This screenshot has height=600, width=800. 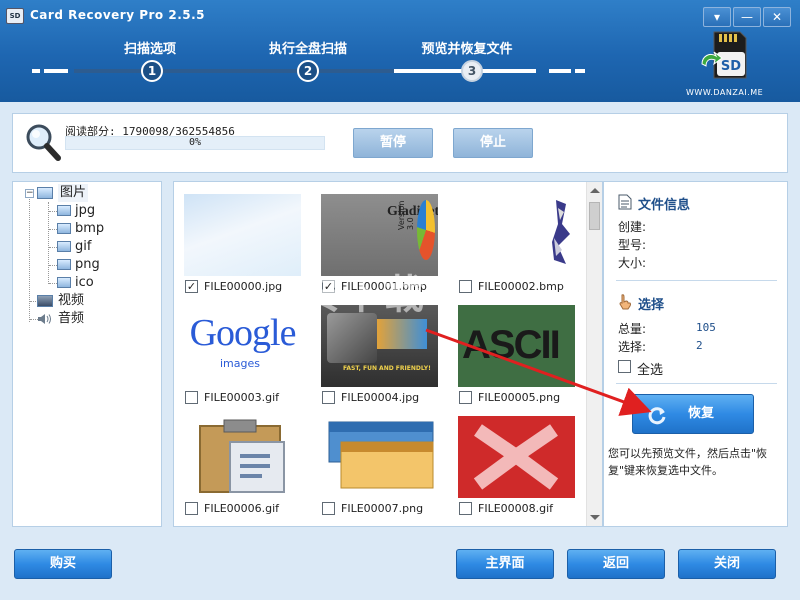 I want to click on file-info-title: 文件信息, so click(x=664, y=205).